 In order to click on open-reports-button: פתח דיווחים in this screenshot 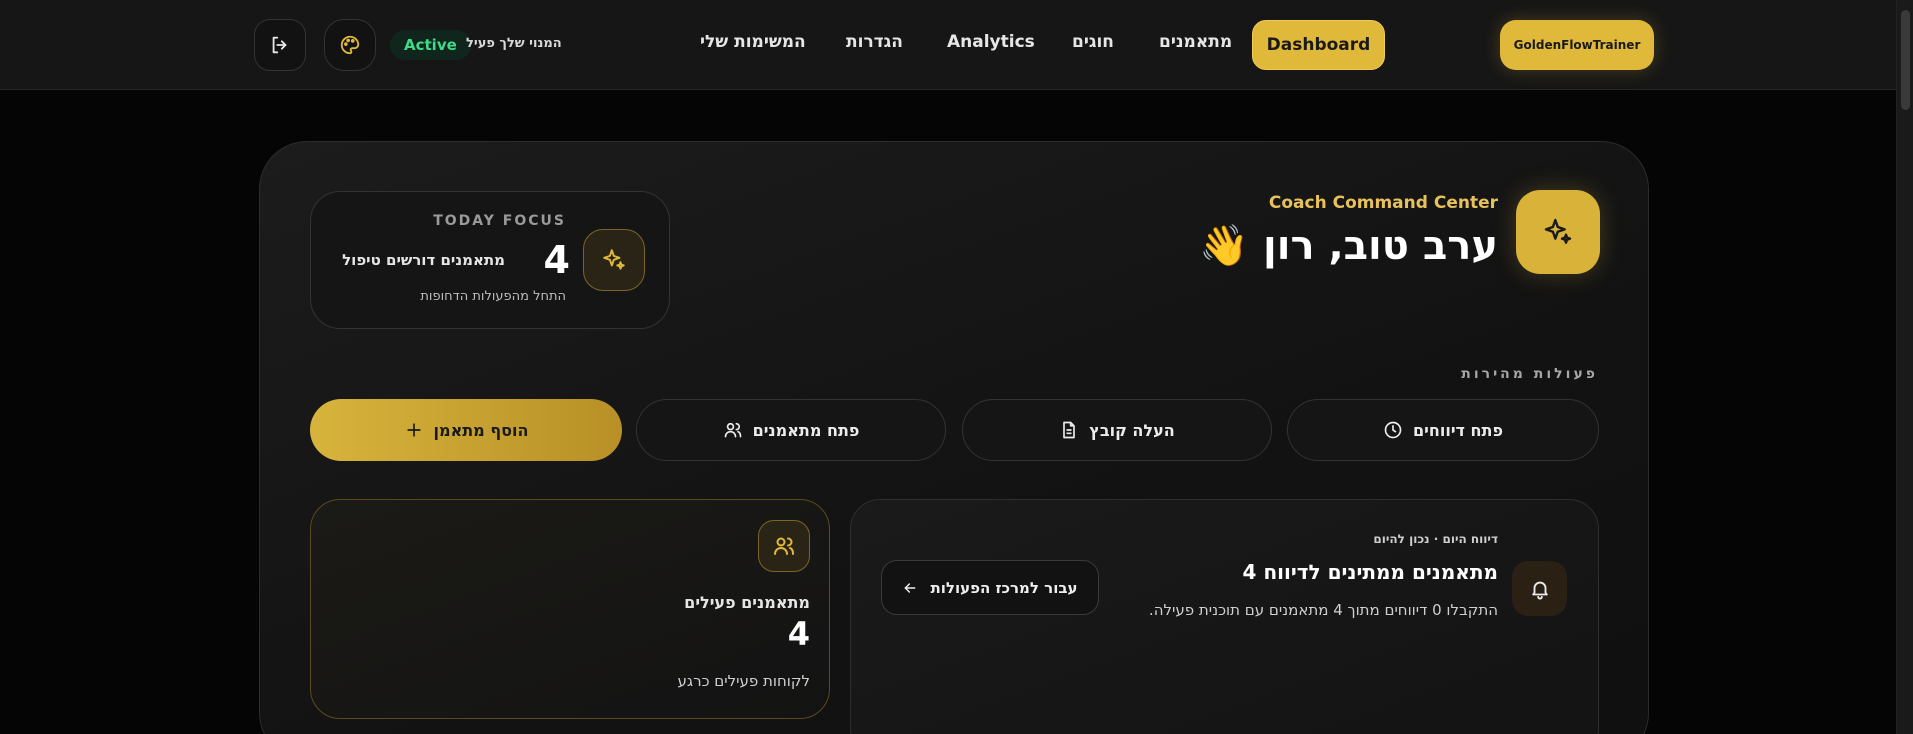, I will do `click(1443, 430)`.